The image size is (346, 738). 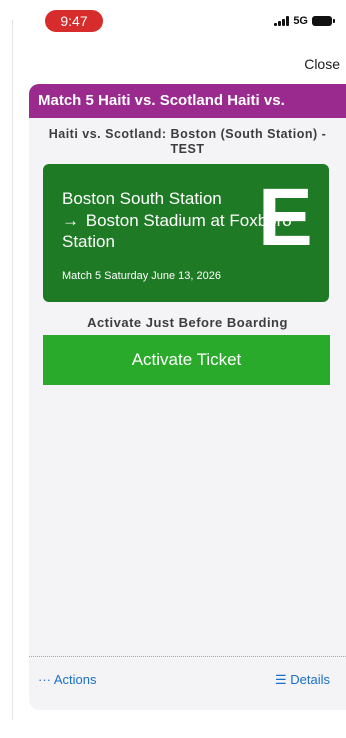 I want to click on network-type-label: 5G, so click(x=300, y=21).